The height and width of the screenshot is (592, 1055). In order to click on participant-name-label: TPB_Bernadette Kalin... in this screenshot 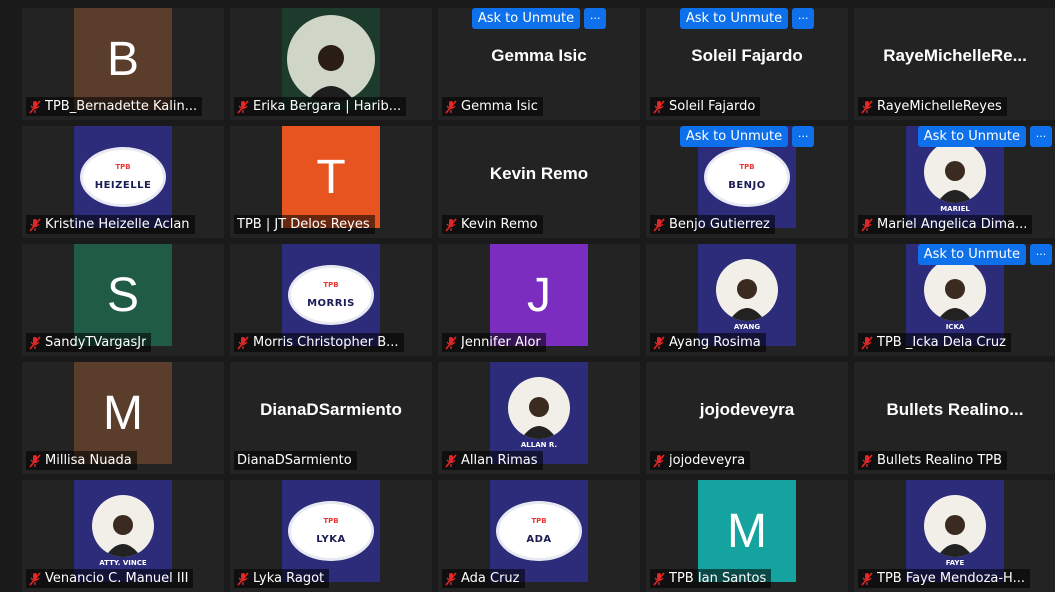, I will do `click(114, 106)`.